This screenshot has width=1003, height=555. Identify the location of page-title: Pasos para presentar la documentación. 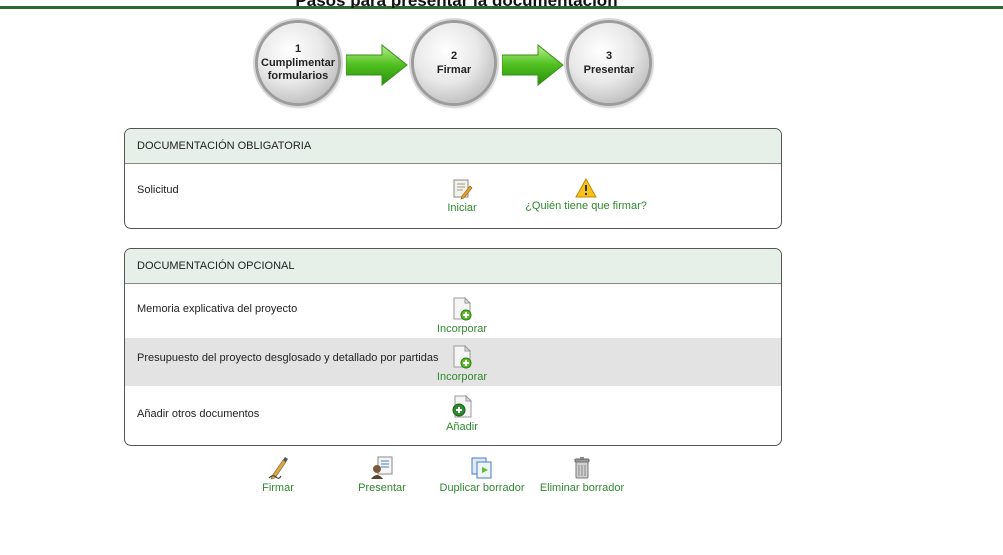
(501, 4).